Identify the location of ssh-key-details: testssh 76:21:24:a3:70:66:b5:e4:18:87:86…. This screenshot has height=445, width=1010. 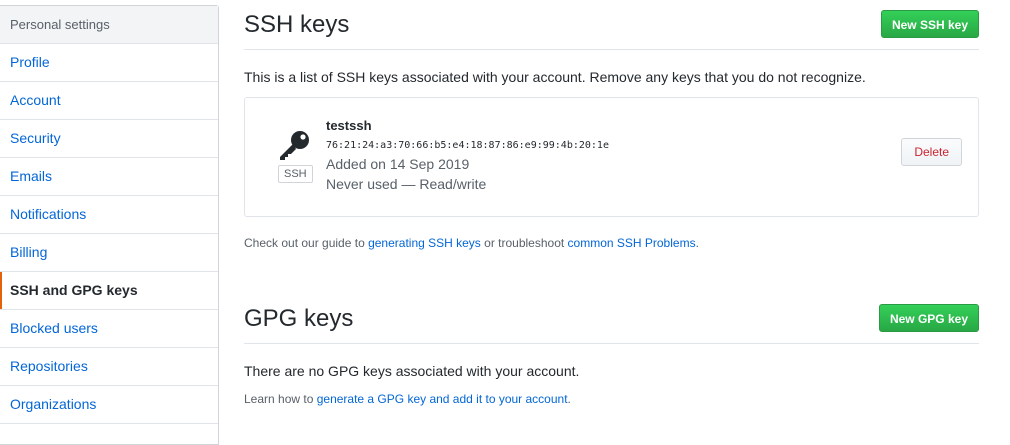
(467, 155).